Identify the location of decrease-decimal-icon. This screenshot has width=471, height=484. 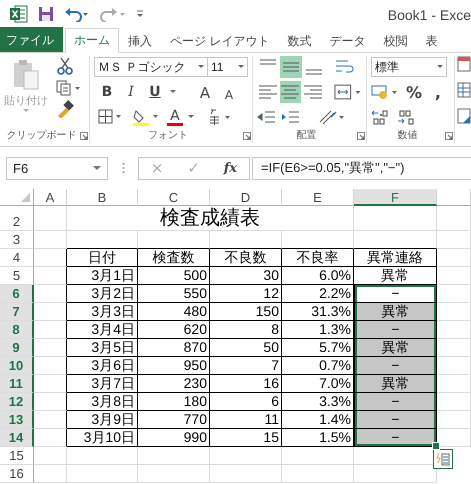
(405, 117).